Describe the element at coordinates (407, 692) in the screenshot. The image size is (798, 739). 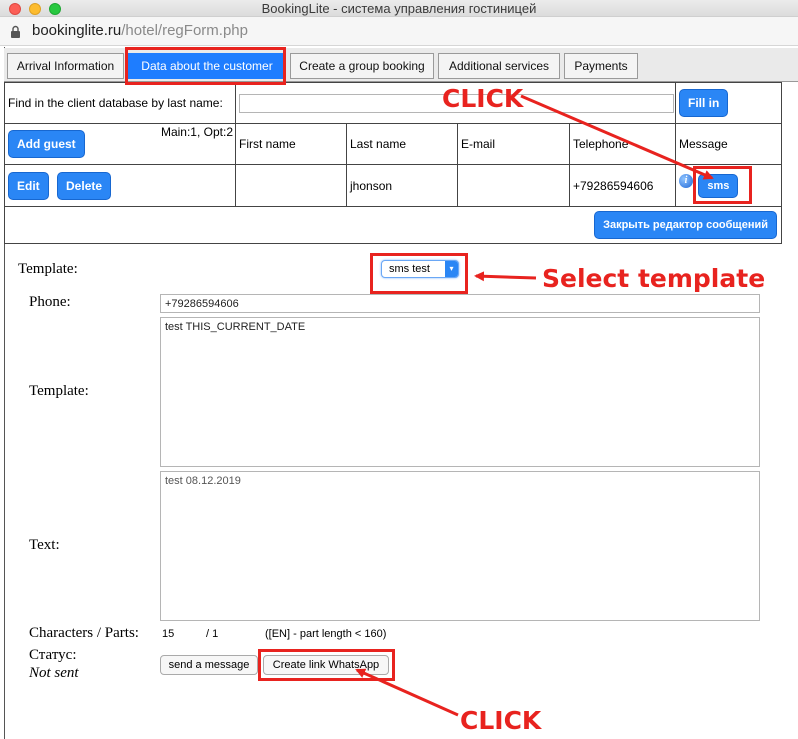
I see `arrow-to-whatsapp` at that location.